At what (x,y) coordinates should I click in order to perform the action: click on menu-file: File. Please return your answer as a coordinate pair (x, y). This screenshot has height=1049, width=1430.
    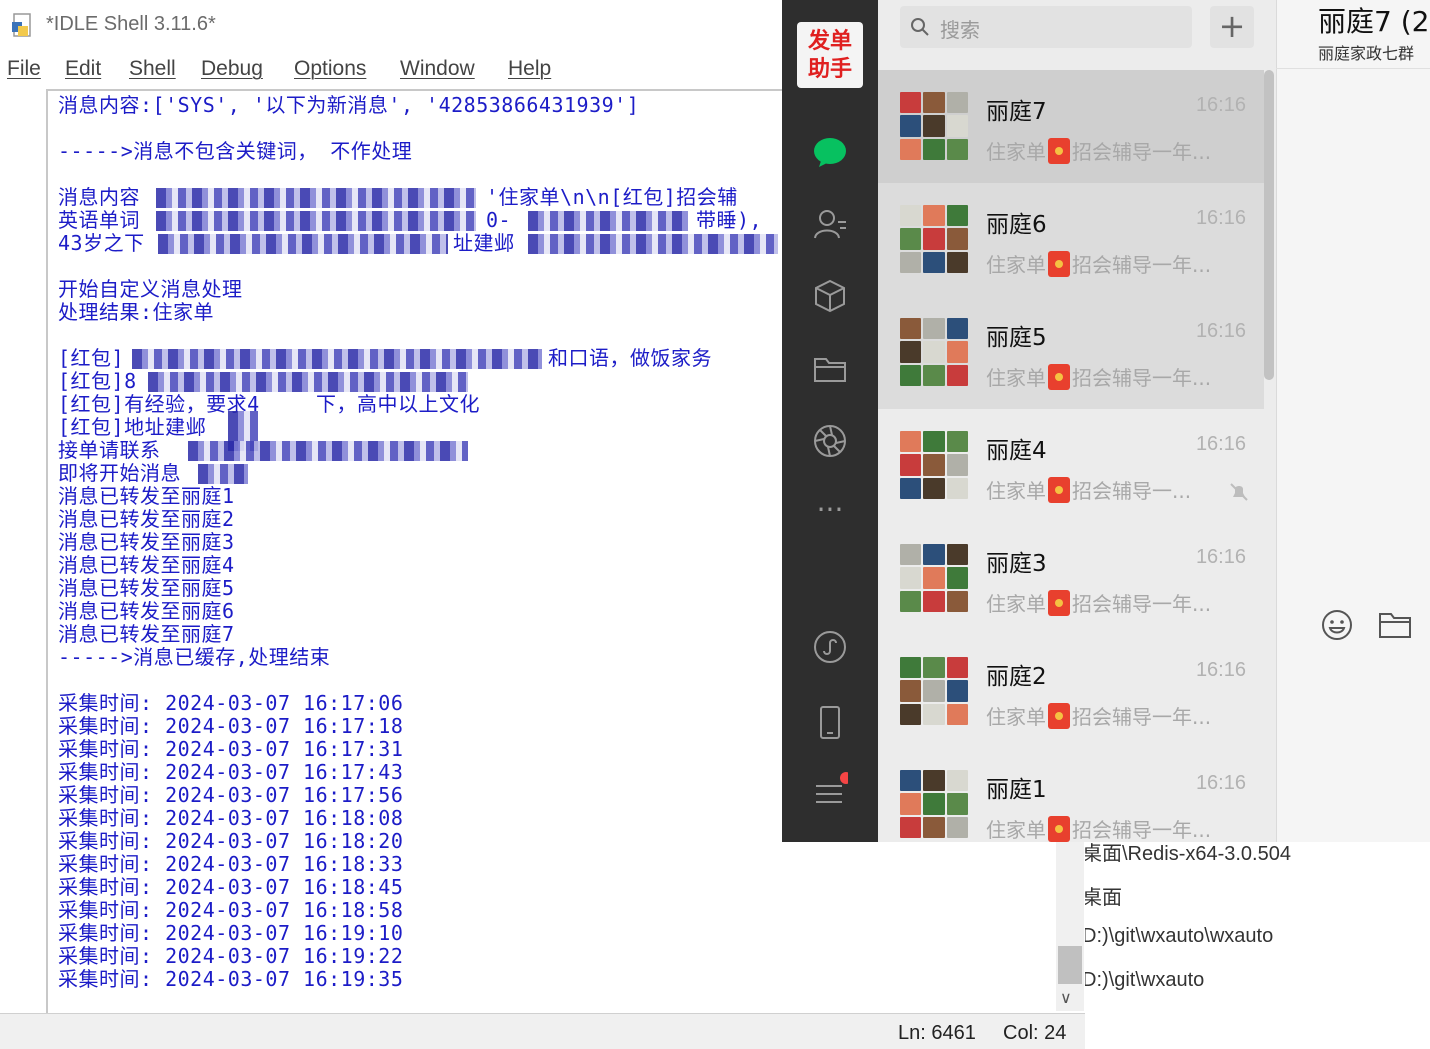
    Looking at the image, I should click on (24, 69).